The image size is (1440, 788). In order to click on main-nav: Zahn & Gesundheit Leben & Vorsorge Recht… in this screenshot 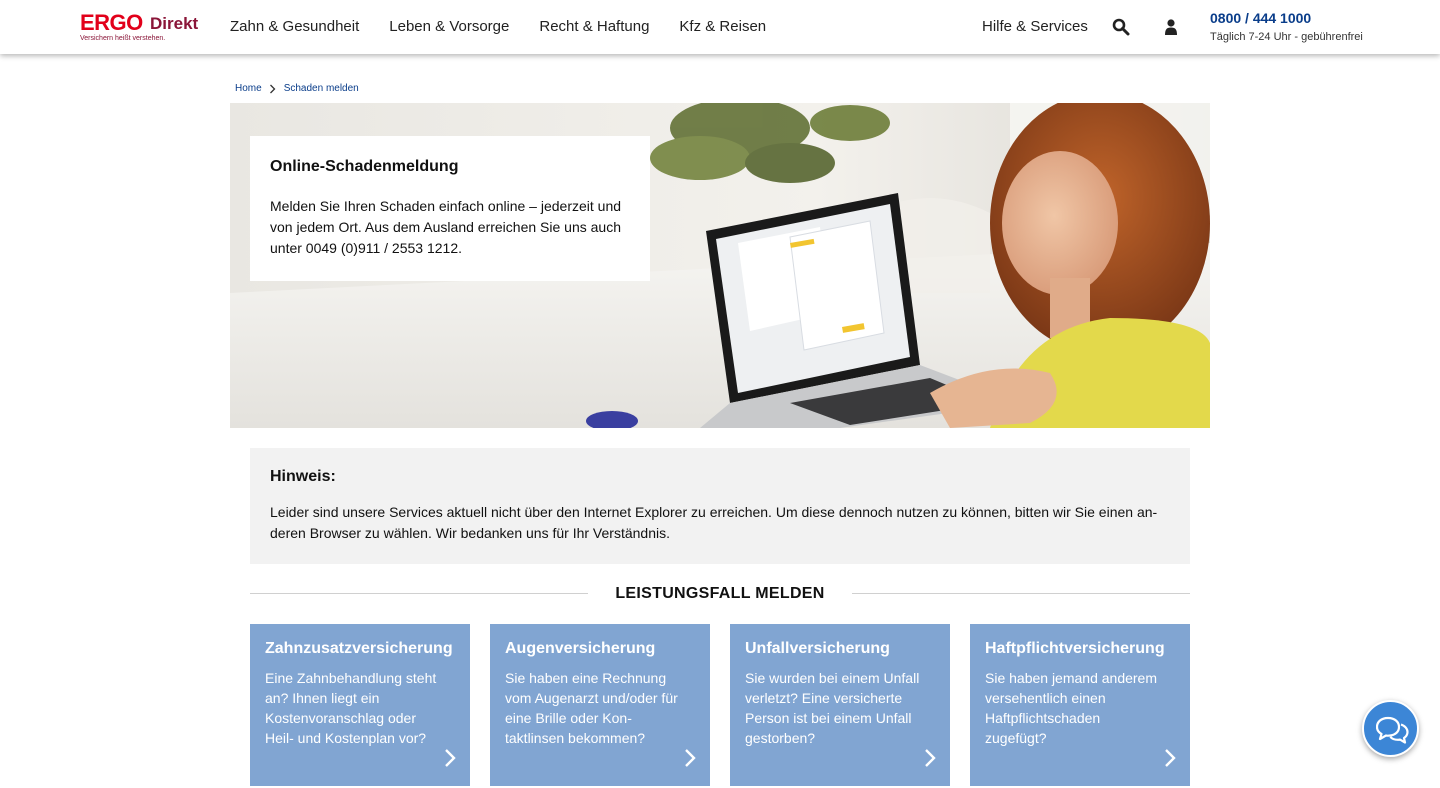, I will do `click(513, 27)`.